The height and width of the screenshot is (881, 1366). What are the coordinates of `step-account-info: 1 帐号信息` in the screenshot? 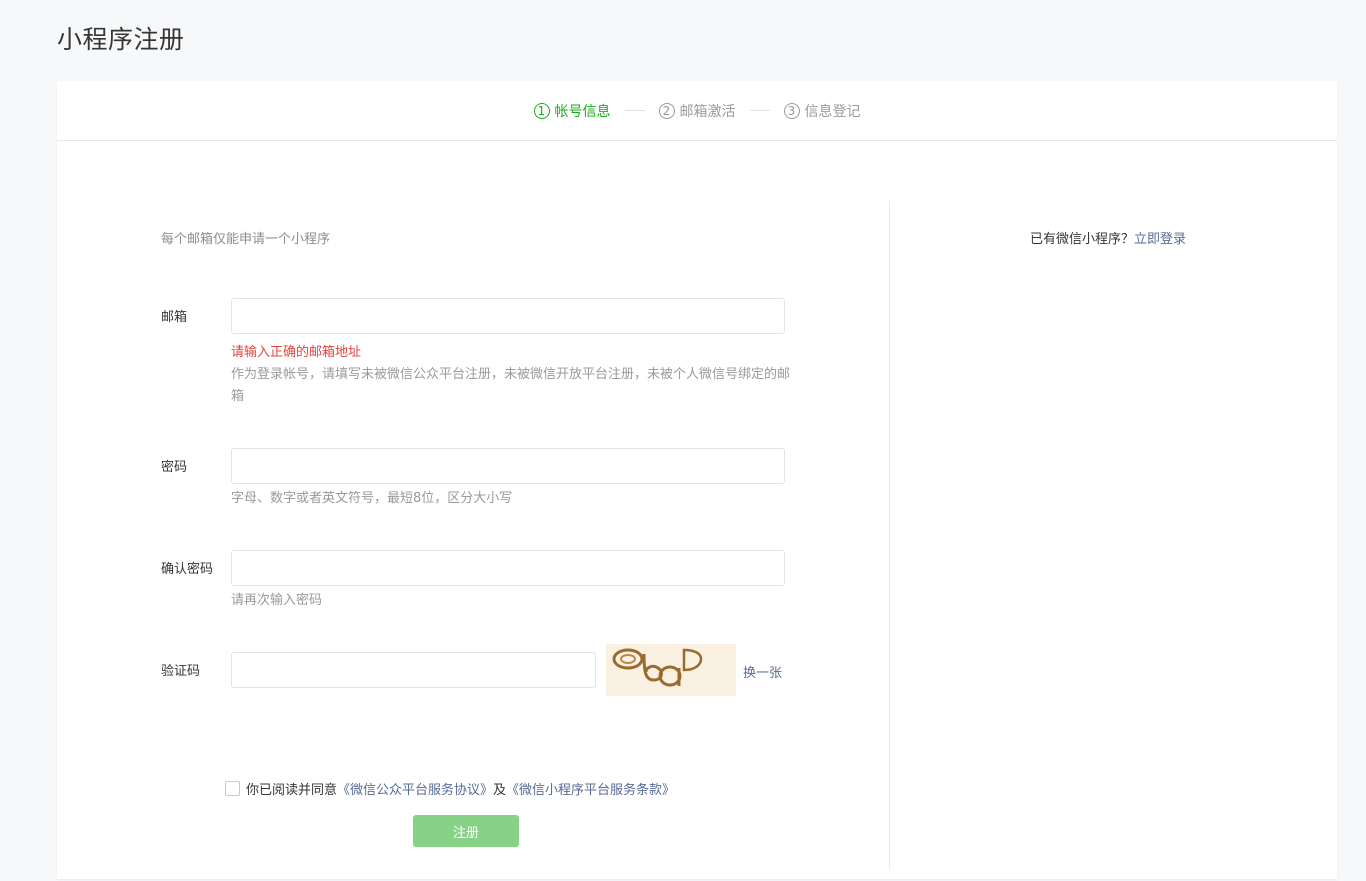 It's located at (572, 111).